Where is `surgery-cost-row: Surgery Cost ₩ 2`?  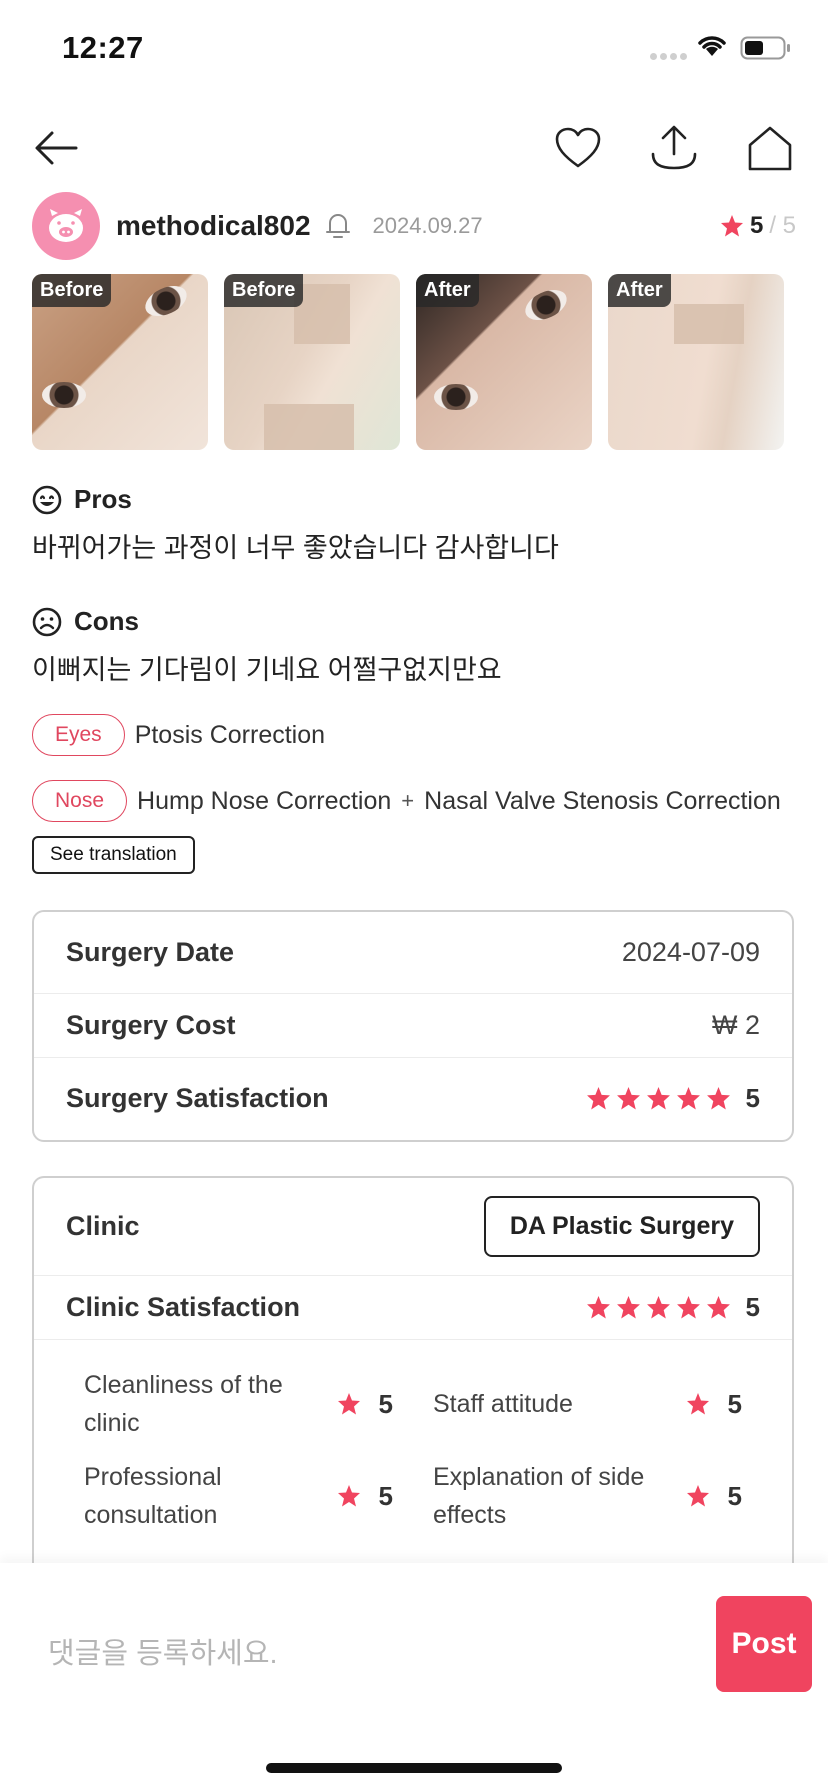
surgery-cost-row: Surgery Cost ₩ 2 is located at coordinates (413, 1026).